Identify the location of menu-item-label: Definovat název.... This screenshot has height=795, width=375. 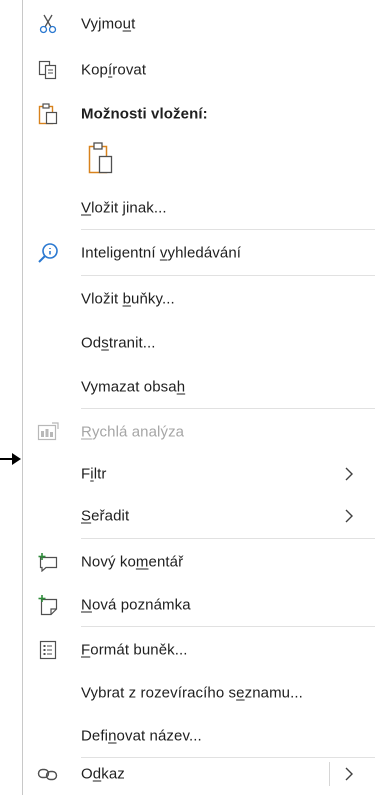
(141, 736).